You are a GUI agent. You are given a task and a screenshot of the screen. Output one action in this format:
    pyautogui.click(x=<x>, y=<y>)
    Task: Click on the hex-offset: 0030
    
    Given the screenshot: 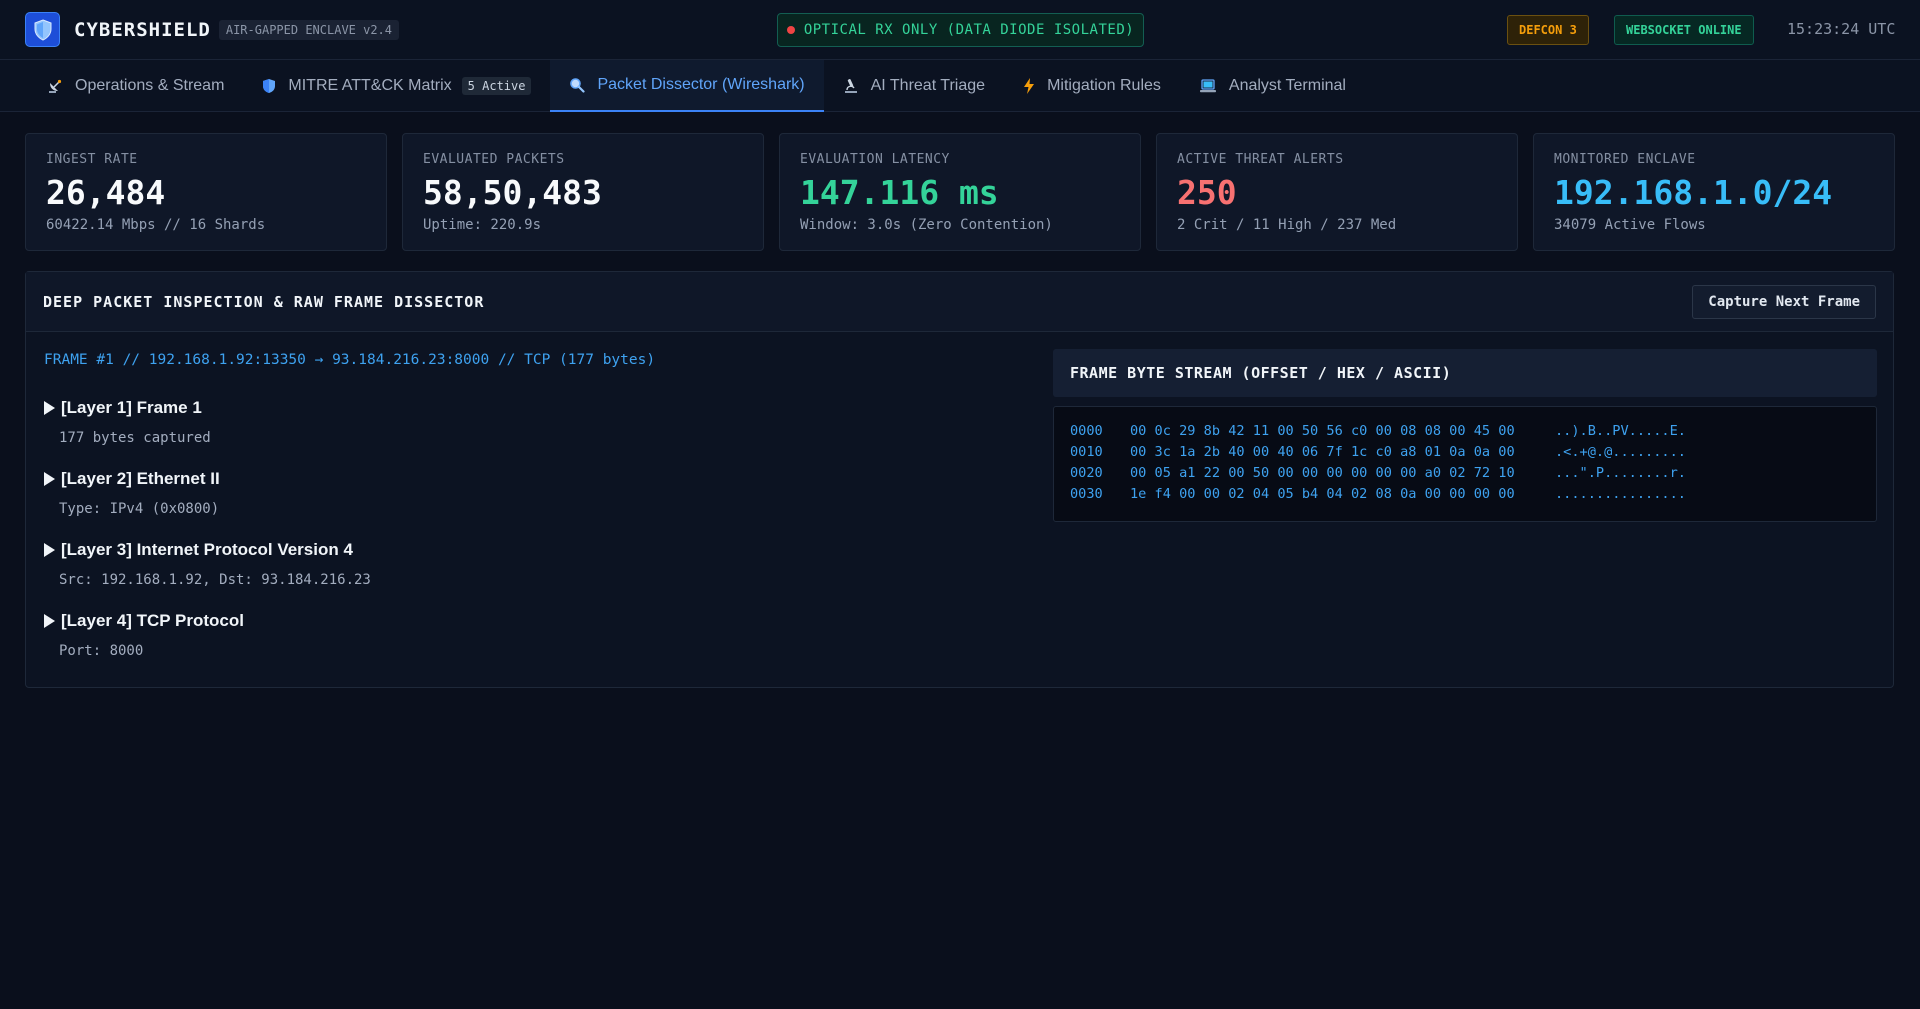 What is the action you would take?
    pyautogui.click(x=1086, y=494)
    